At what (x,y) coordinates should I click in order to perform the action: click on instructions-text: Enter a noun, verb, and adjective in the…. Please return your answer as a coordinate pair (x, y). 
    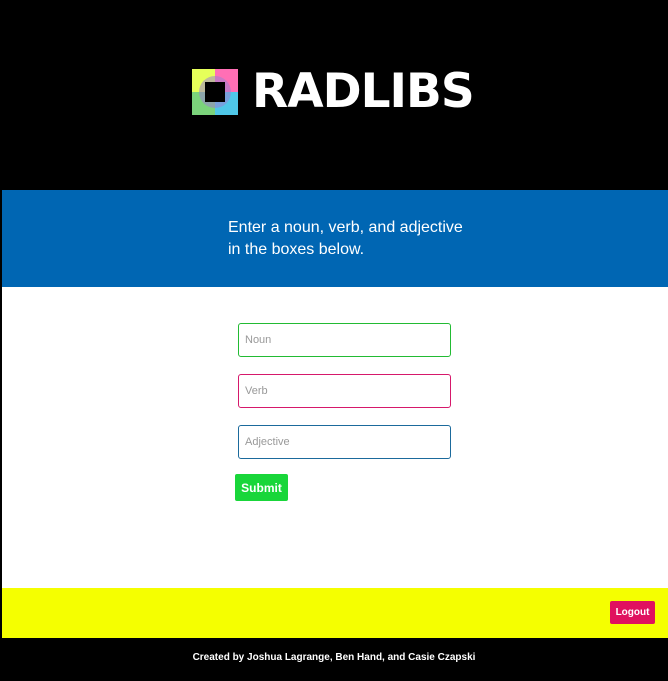
    Looking at the image, I should click on (345, 238).